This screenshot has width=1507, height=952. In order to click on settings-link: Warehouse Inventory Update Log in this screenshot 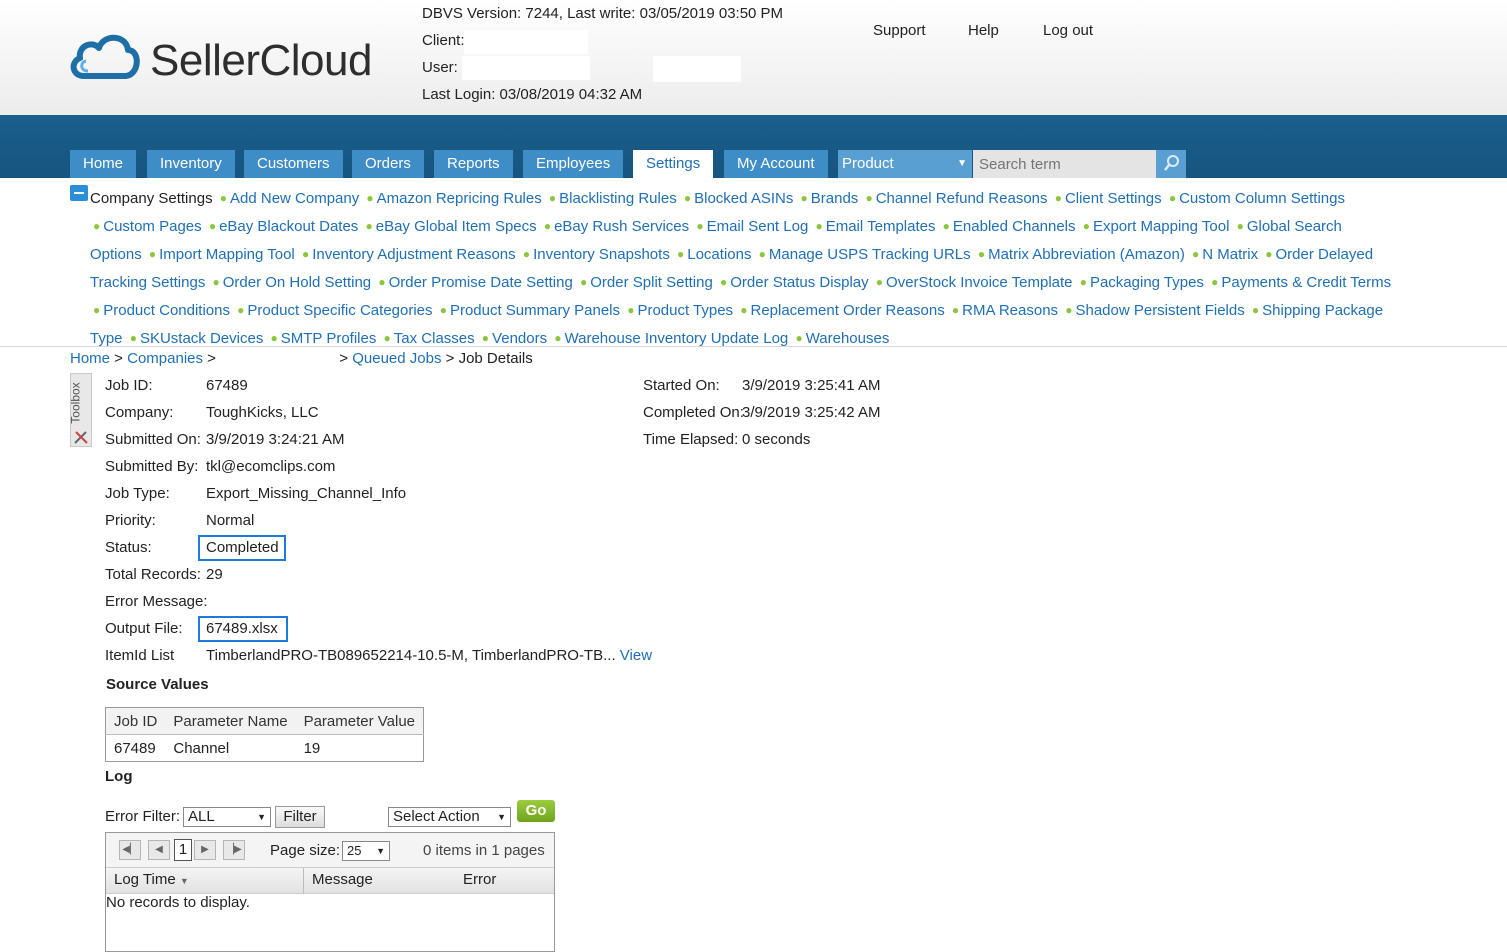, I will do `click(677, 338)`.